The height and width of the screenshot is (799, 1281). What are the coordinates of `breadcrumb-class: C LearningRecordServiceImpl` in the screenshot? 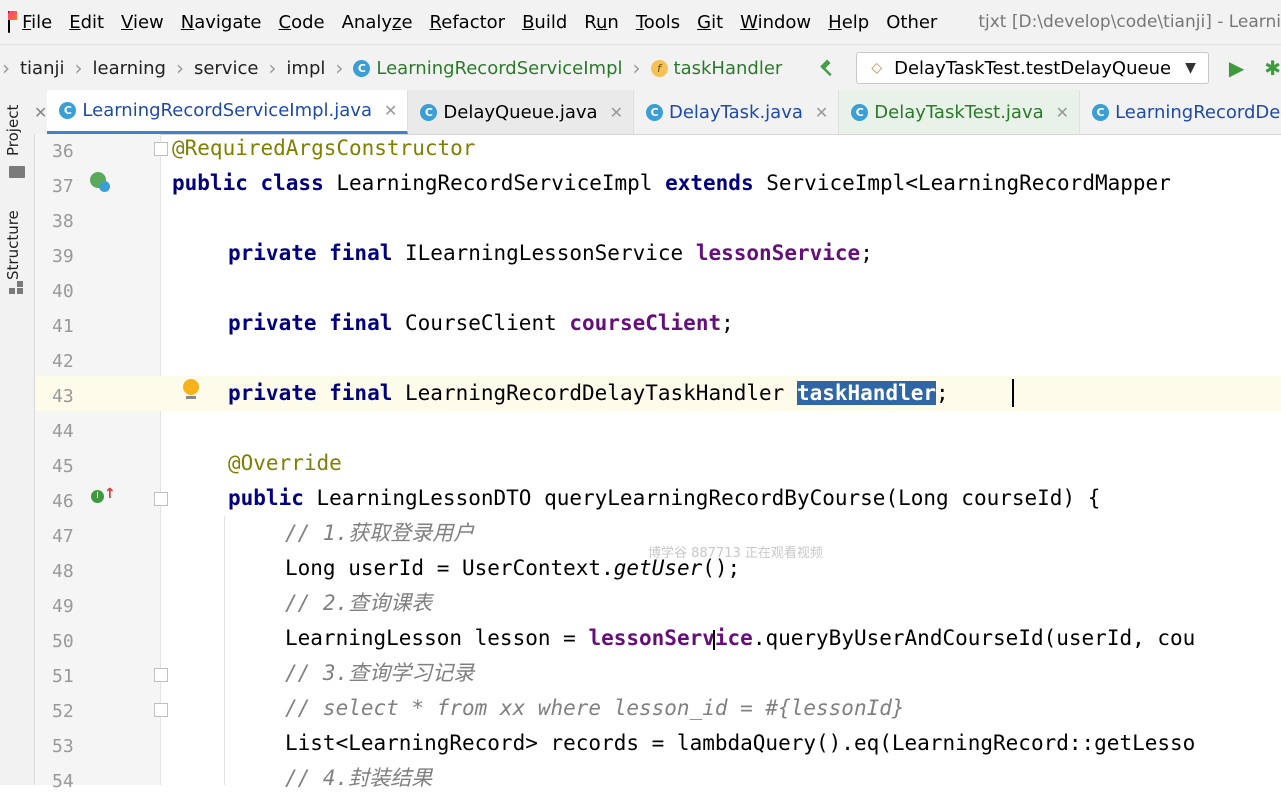 It's located at (488, 68).